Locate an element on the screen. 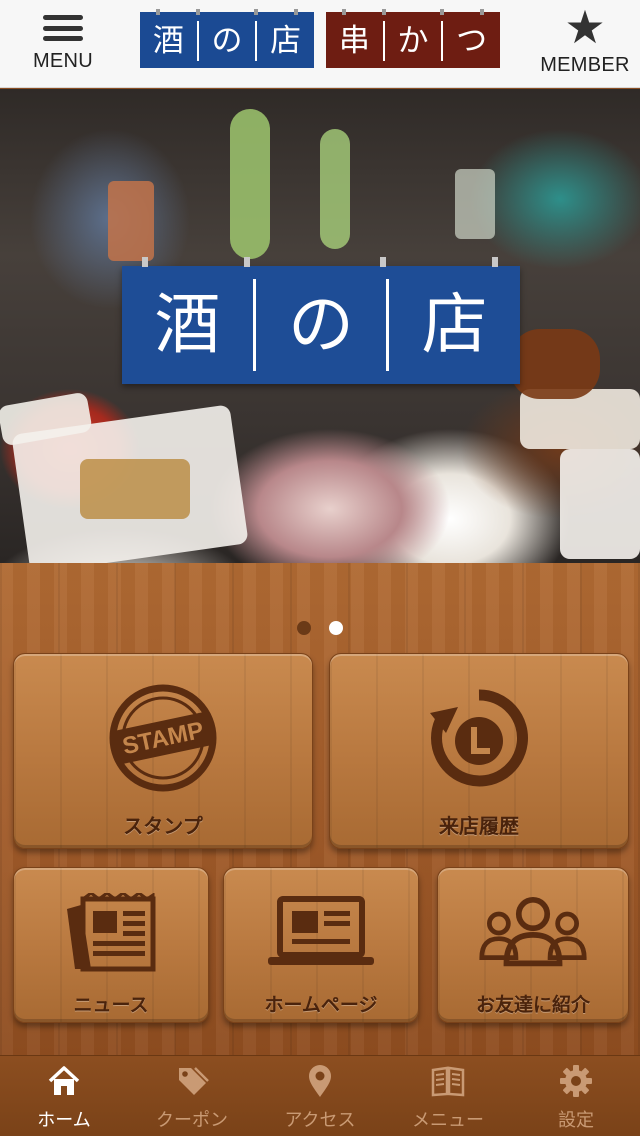 Image resolution: width=640 pixels, height=1136 pixels. stamp-icon: STAMP is located at coordinates (163, 738).